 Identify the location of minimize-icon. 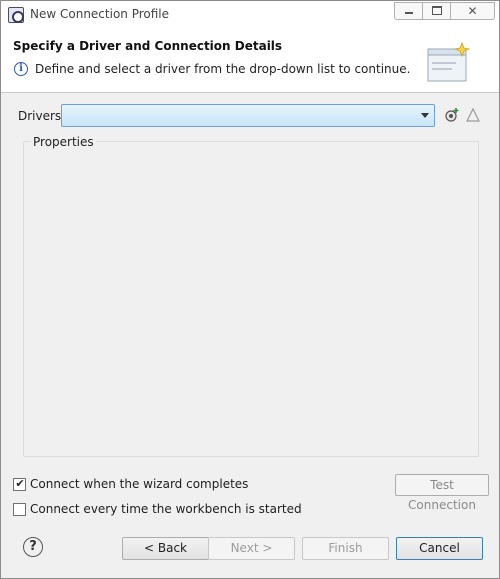
(409, 13).